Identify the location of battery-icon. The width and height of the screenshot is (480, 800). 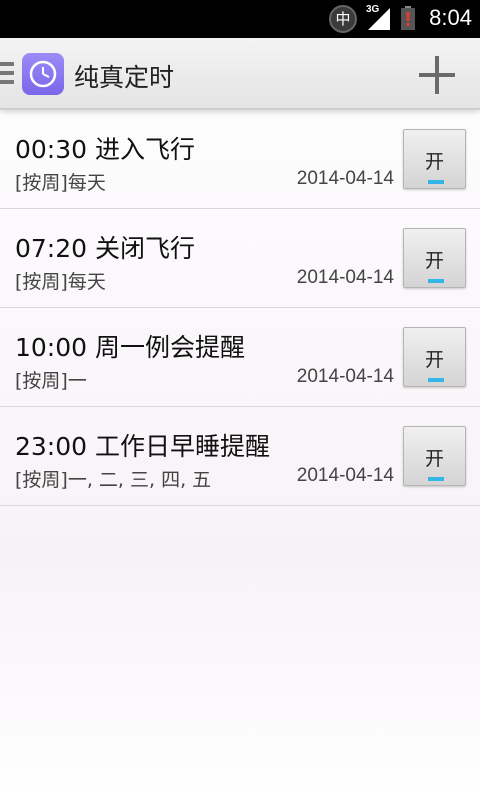
(408, 18).